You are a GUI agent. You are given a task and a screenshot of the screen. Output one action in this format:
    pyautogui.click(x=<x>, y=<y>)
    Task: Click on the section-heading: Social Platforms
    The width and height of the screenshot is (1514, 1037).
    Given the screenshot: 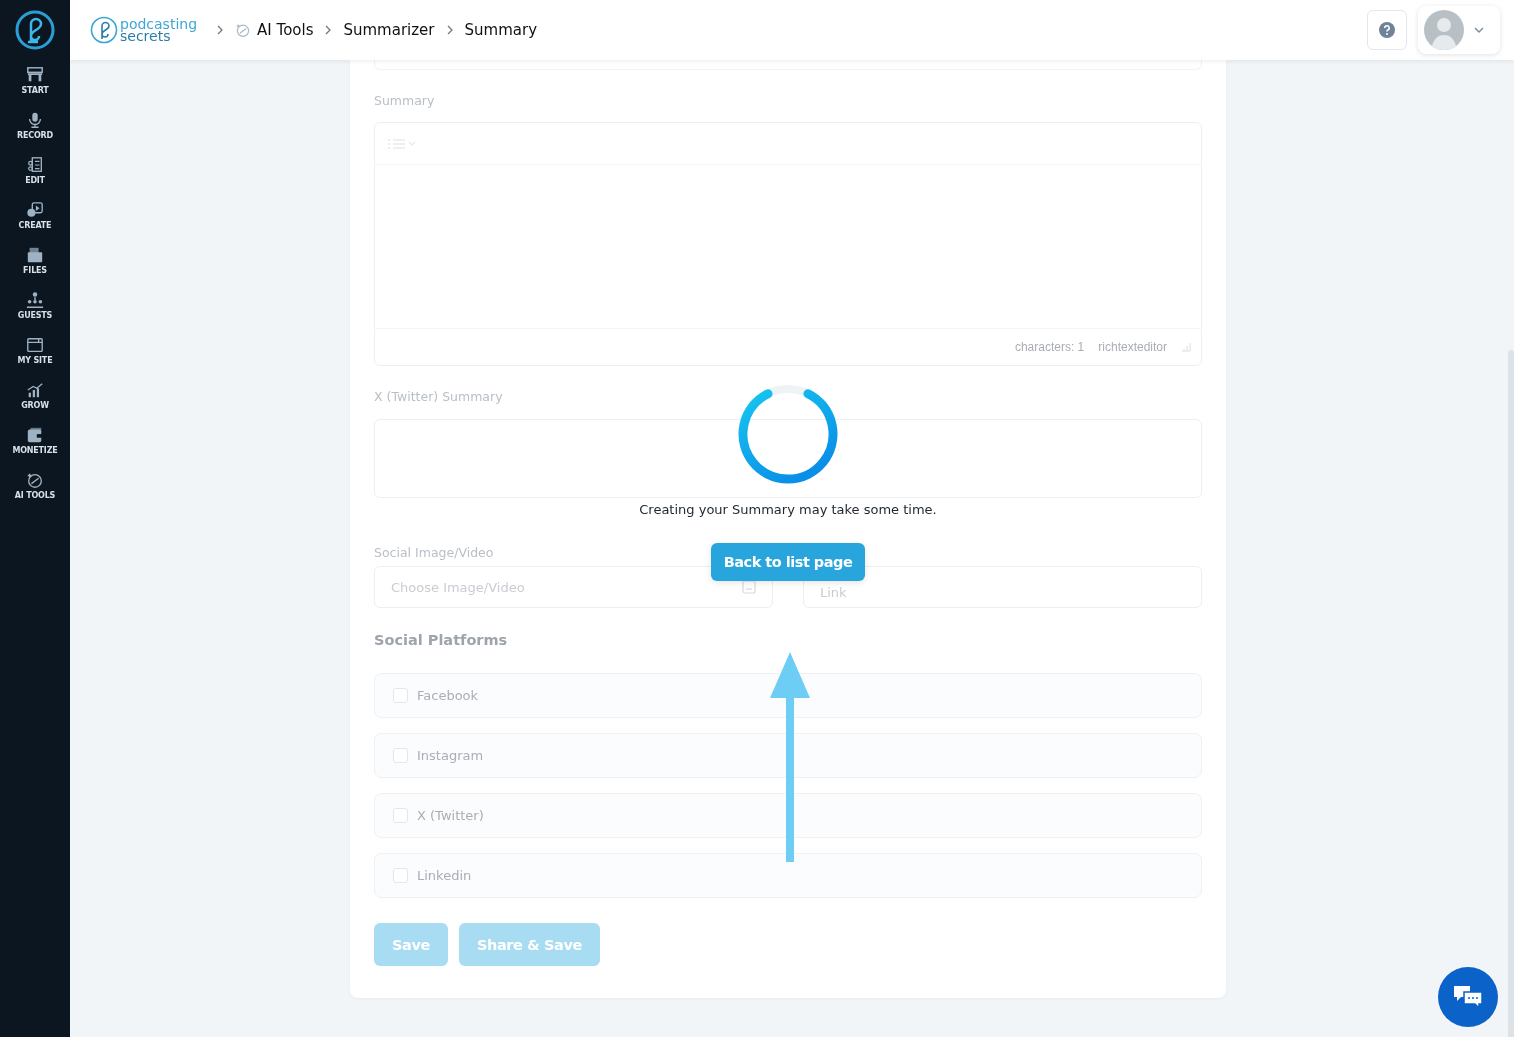 What is the action you would take?
    pyautogui.click(x=441, y=641)
    